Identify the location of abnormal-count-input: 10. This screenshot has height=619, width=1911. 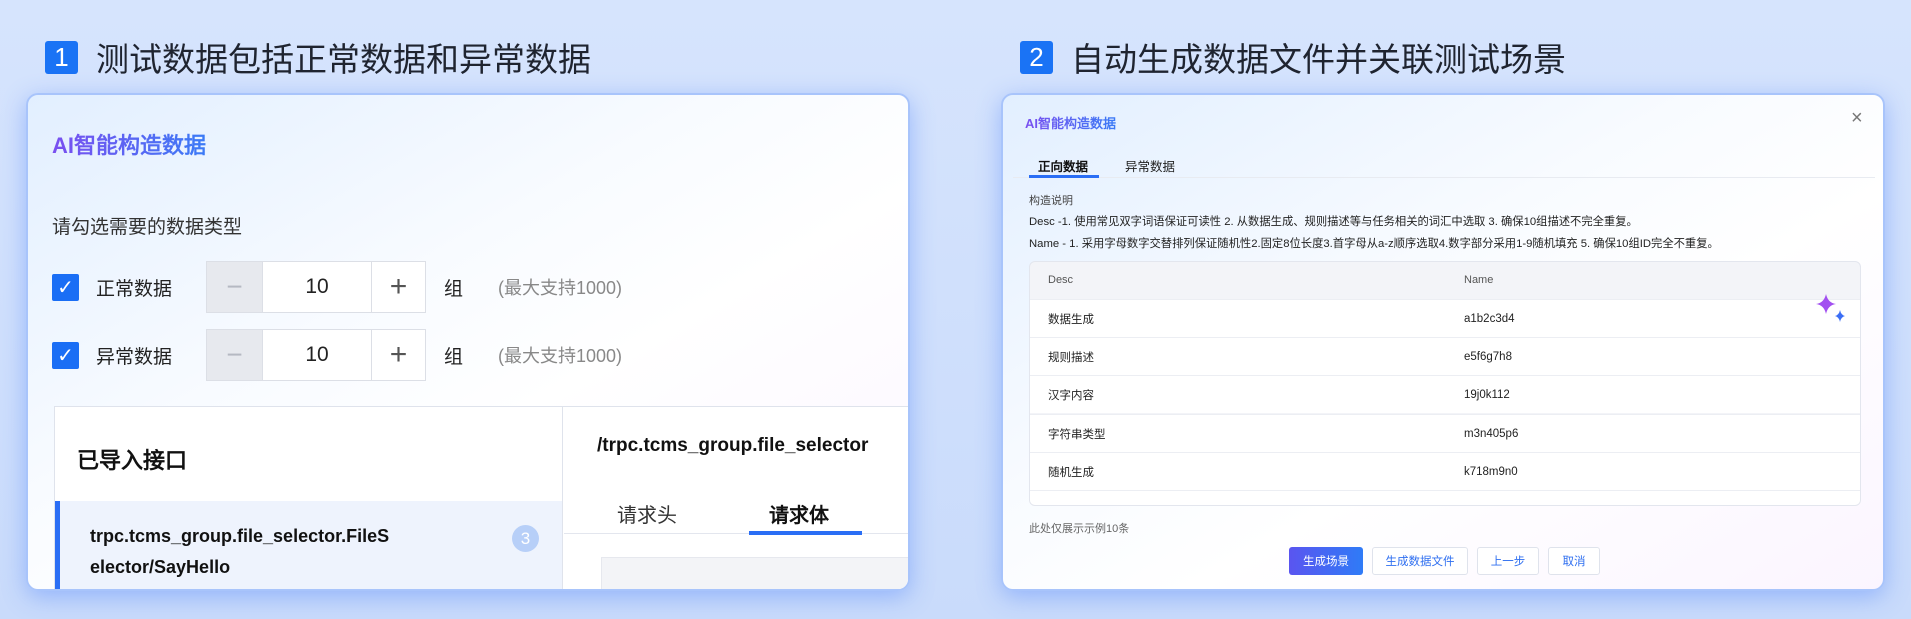
(317, 355).